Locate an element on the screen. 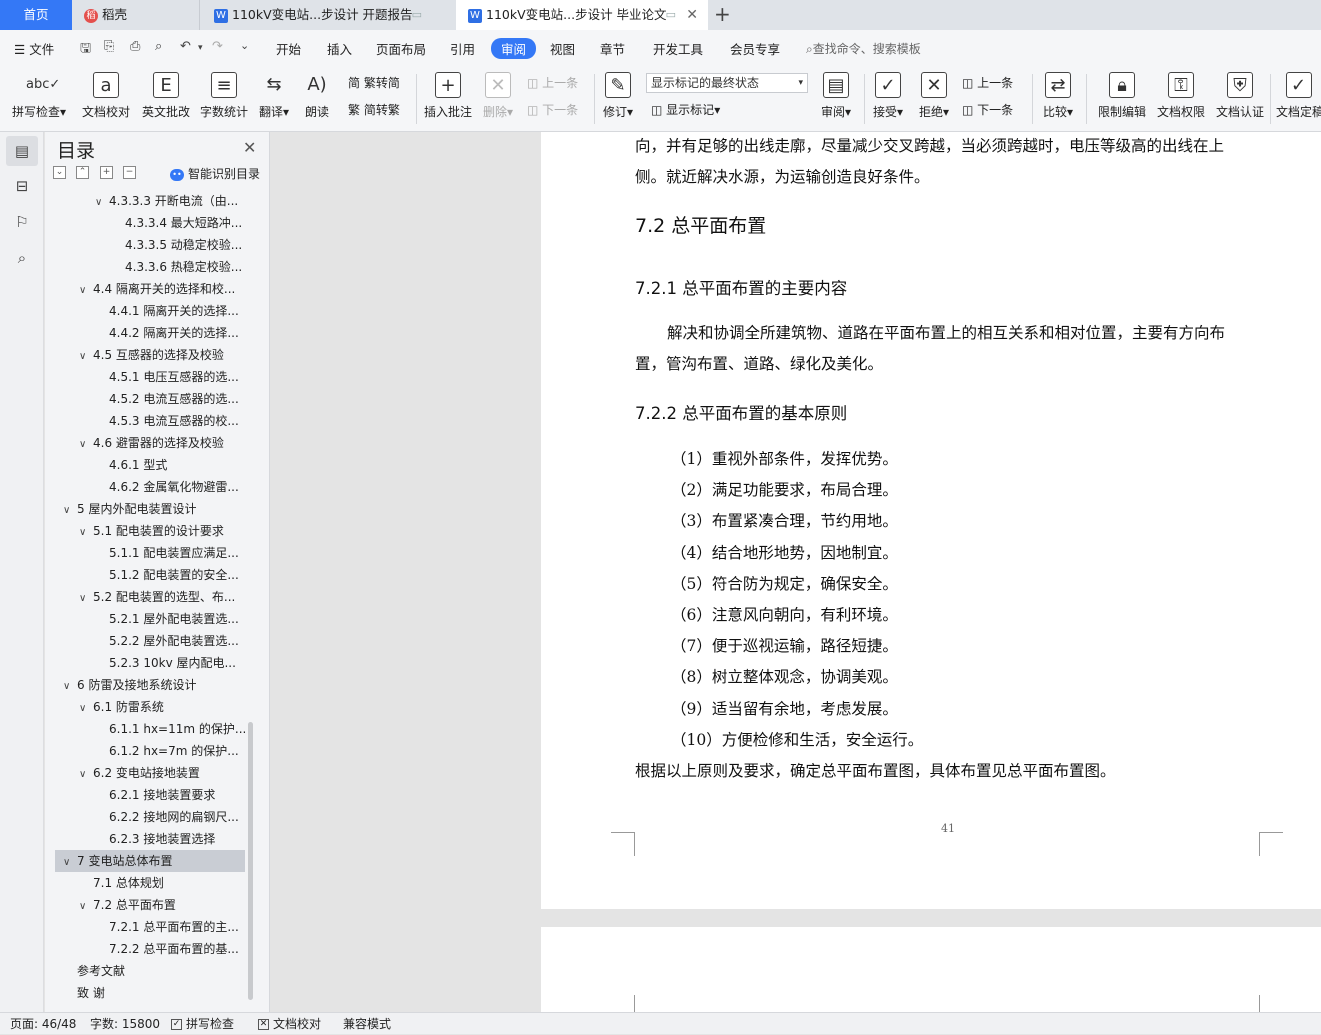  menu-insert: 插入 is located at coordinates (339, 48).